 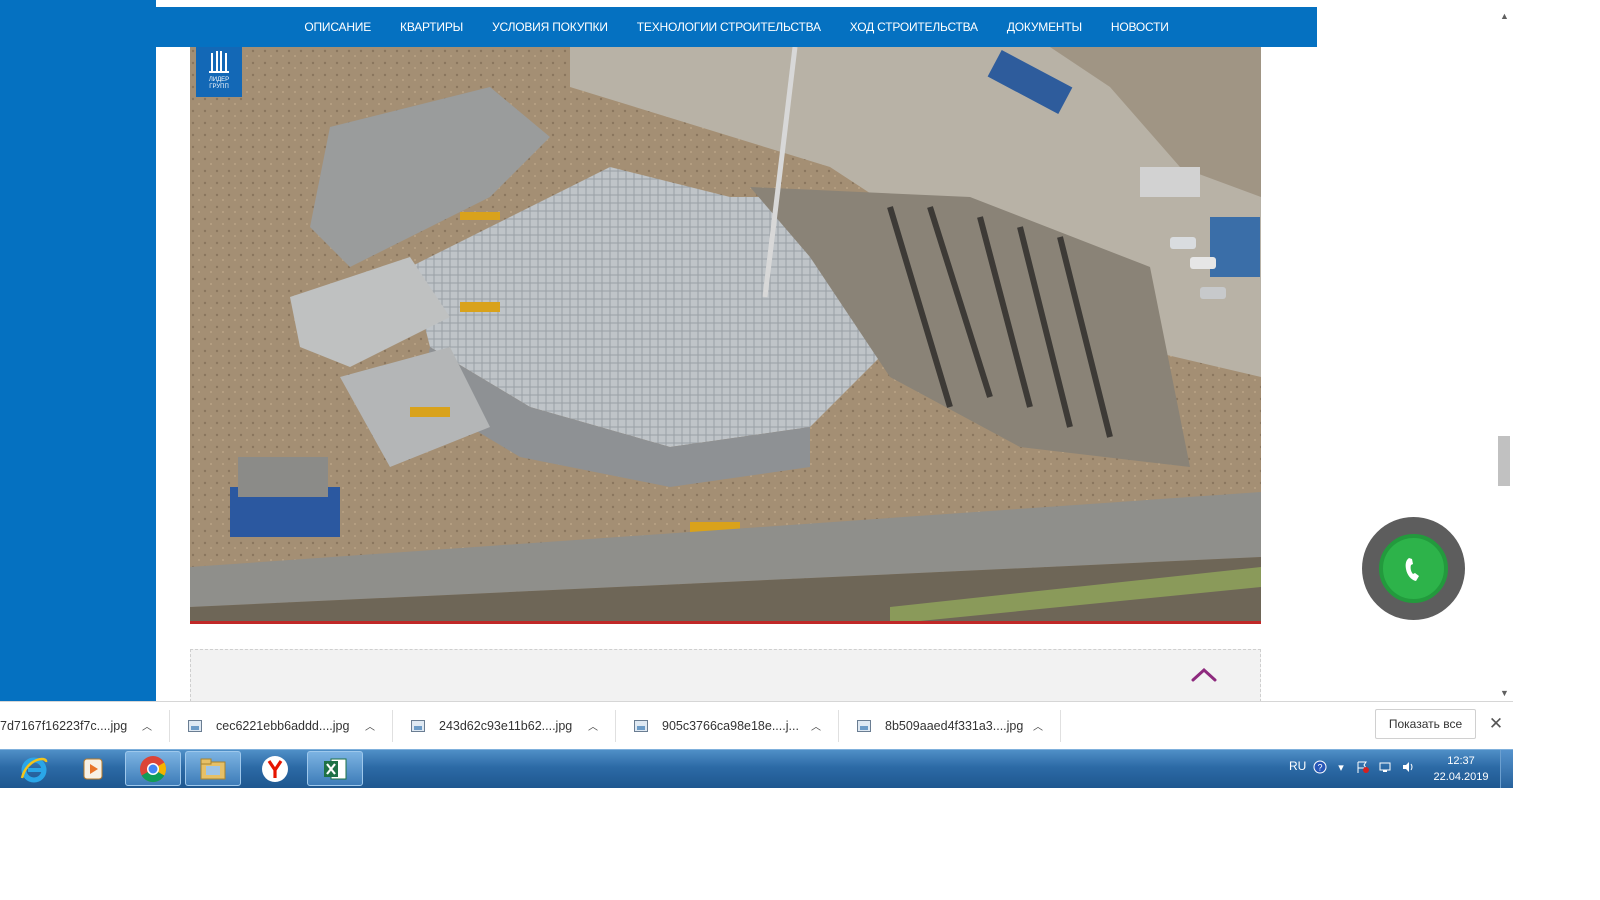 I want to click on download-item: 243d62c93e11b62....jpg ︿, so click(x=504, y=726).